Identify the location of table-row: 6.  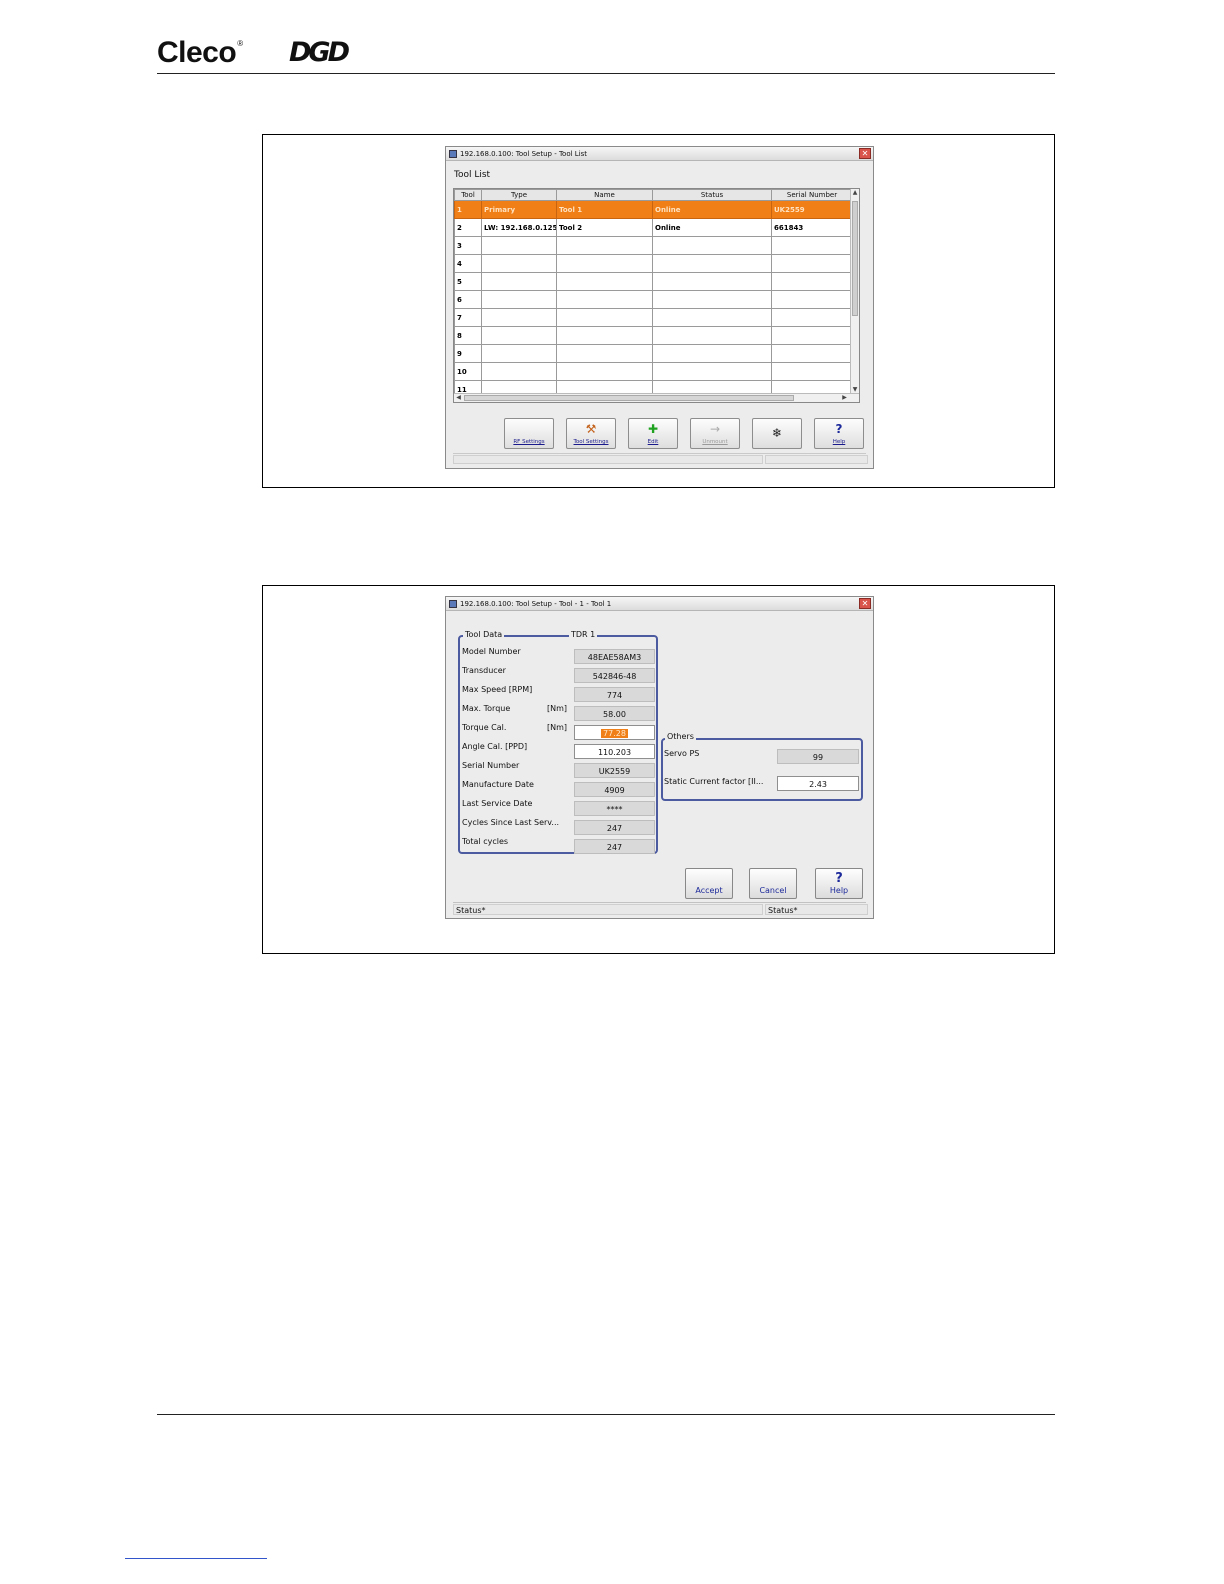
(653, 299).